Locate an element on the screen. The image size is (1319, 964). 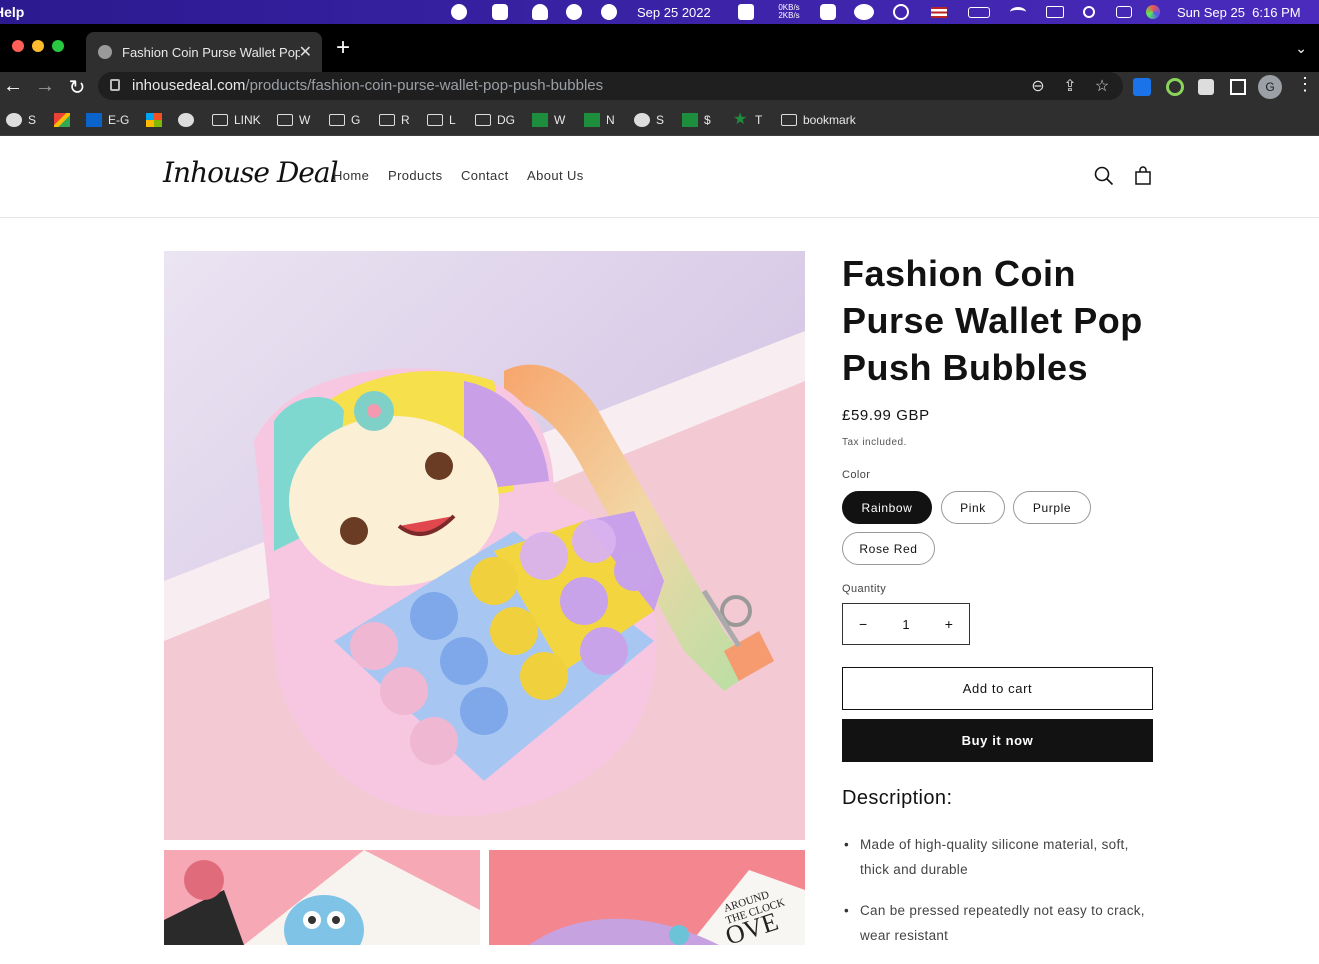
bookmark-item: G is located at coordinates (344, 120).